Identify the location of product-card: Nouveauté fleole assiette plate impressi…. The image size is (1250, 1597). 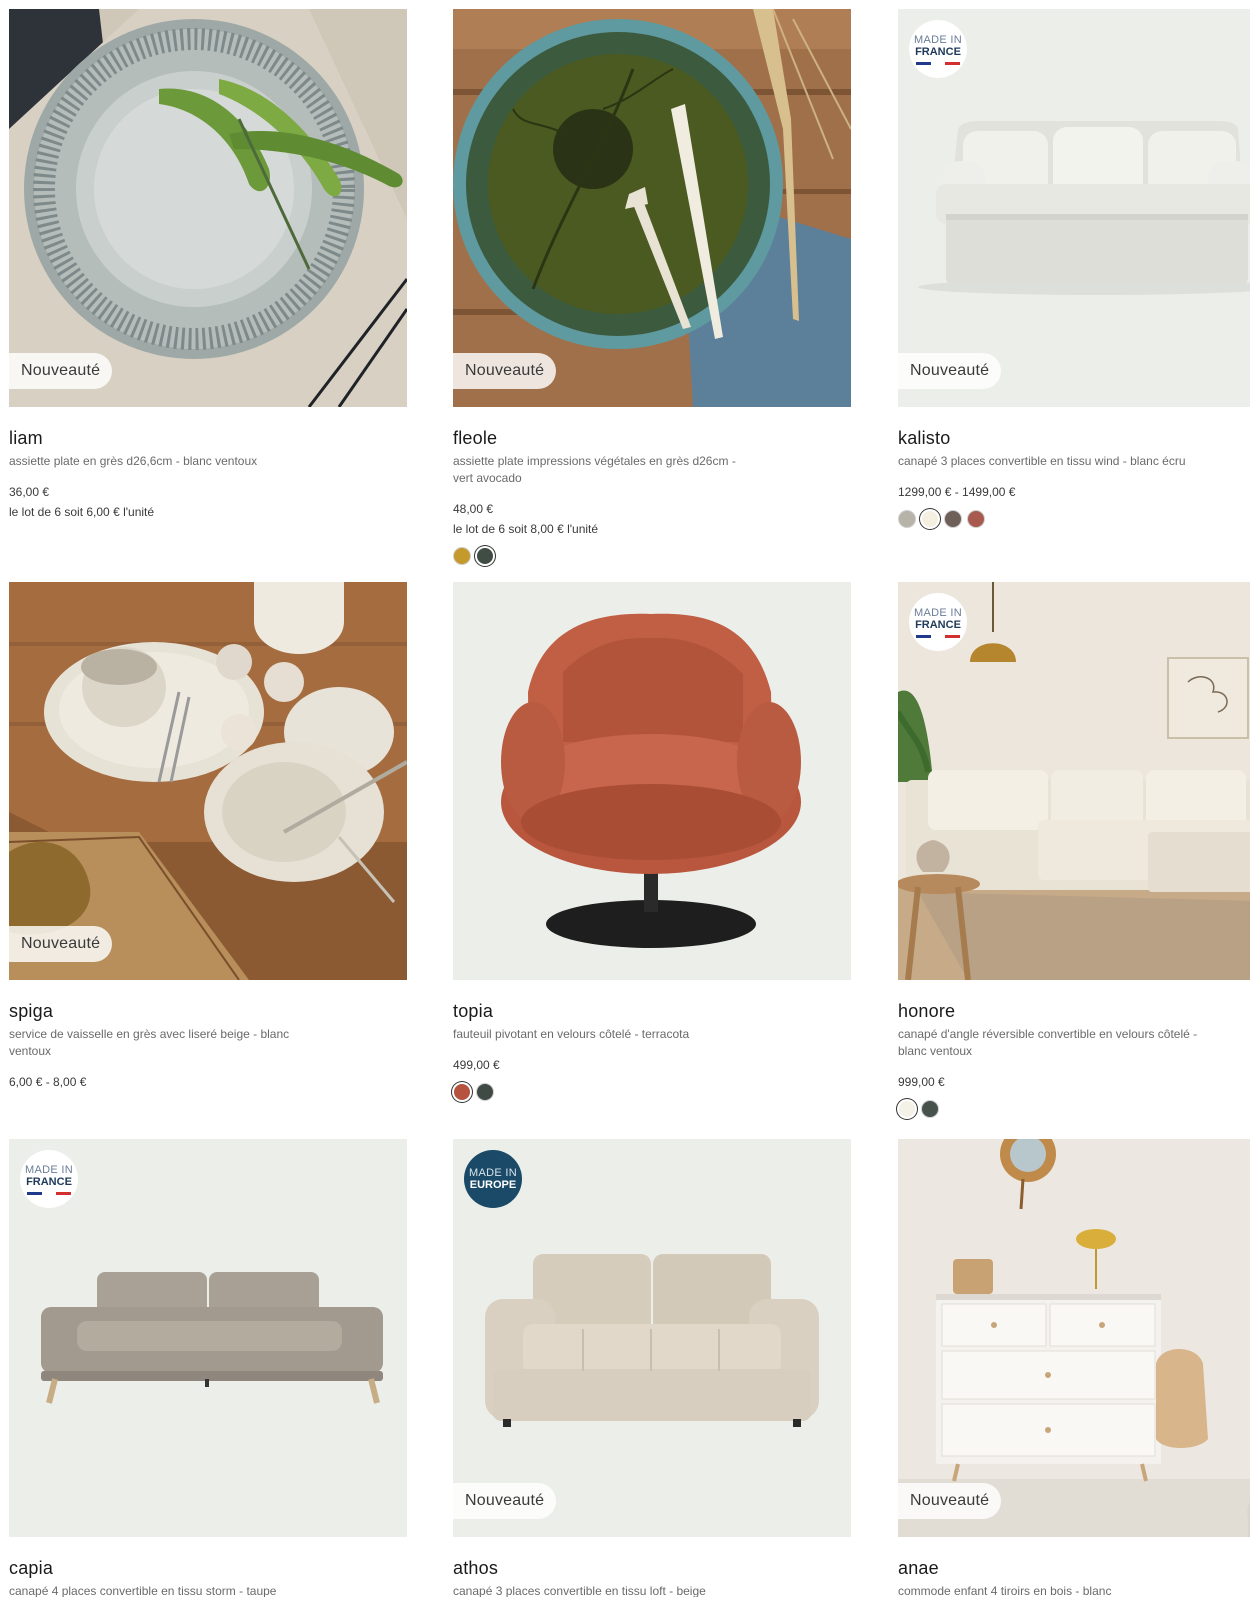
(652, 287).